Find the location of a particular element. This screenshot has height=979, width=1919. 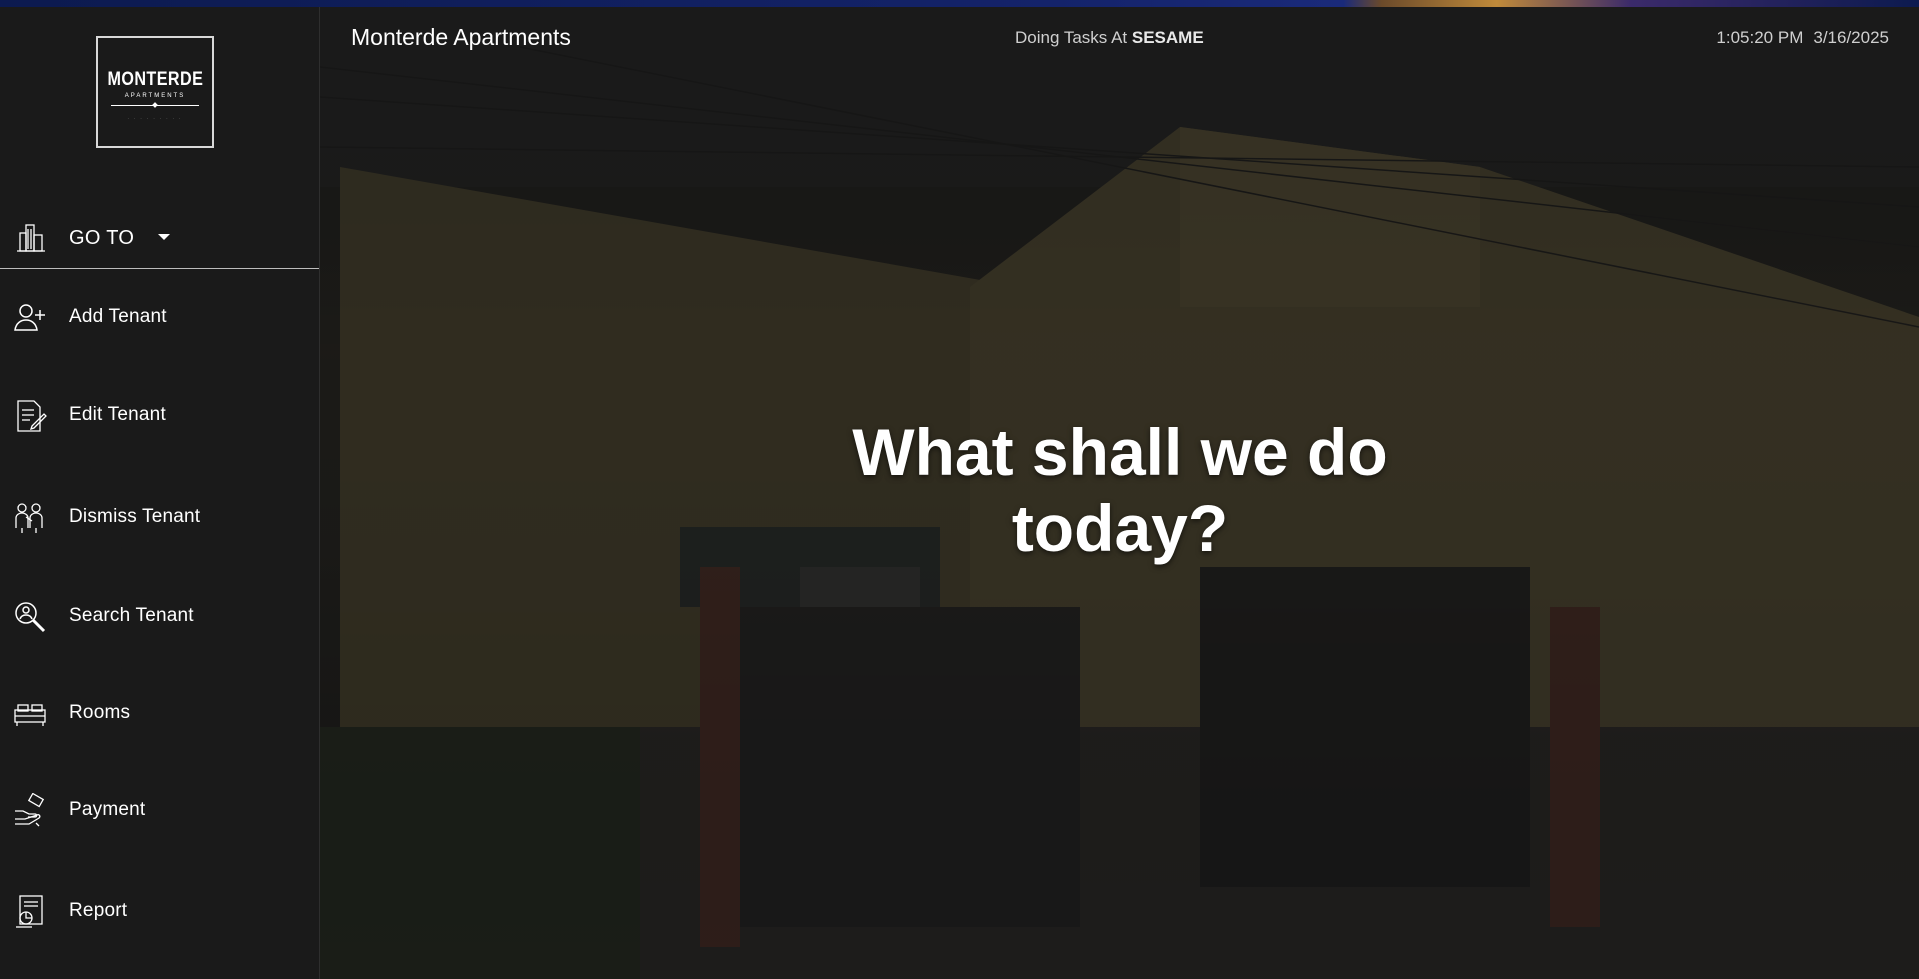

current-user-status: Doing Tasks At SESAME is located at coordinates (1109, 38).